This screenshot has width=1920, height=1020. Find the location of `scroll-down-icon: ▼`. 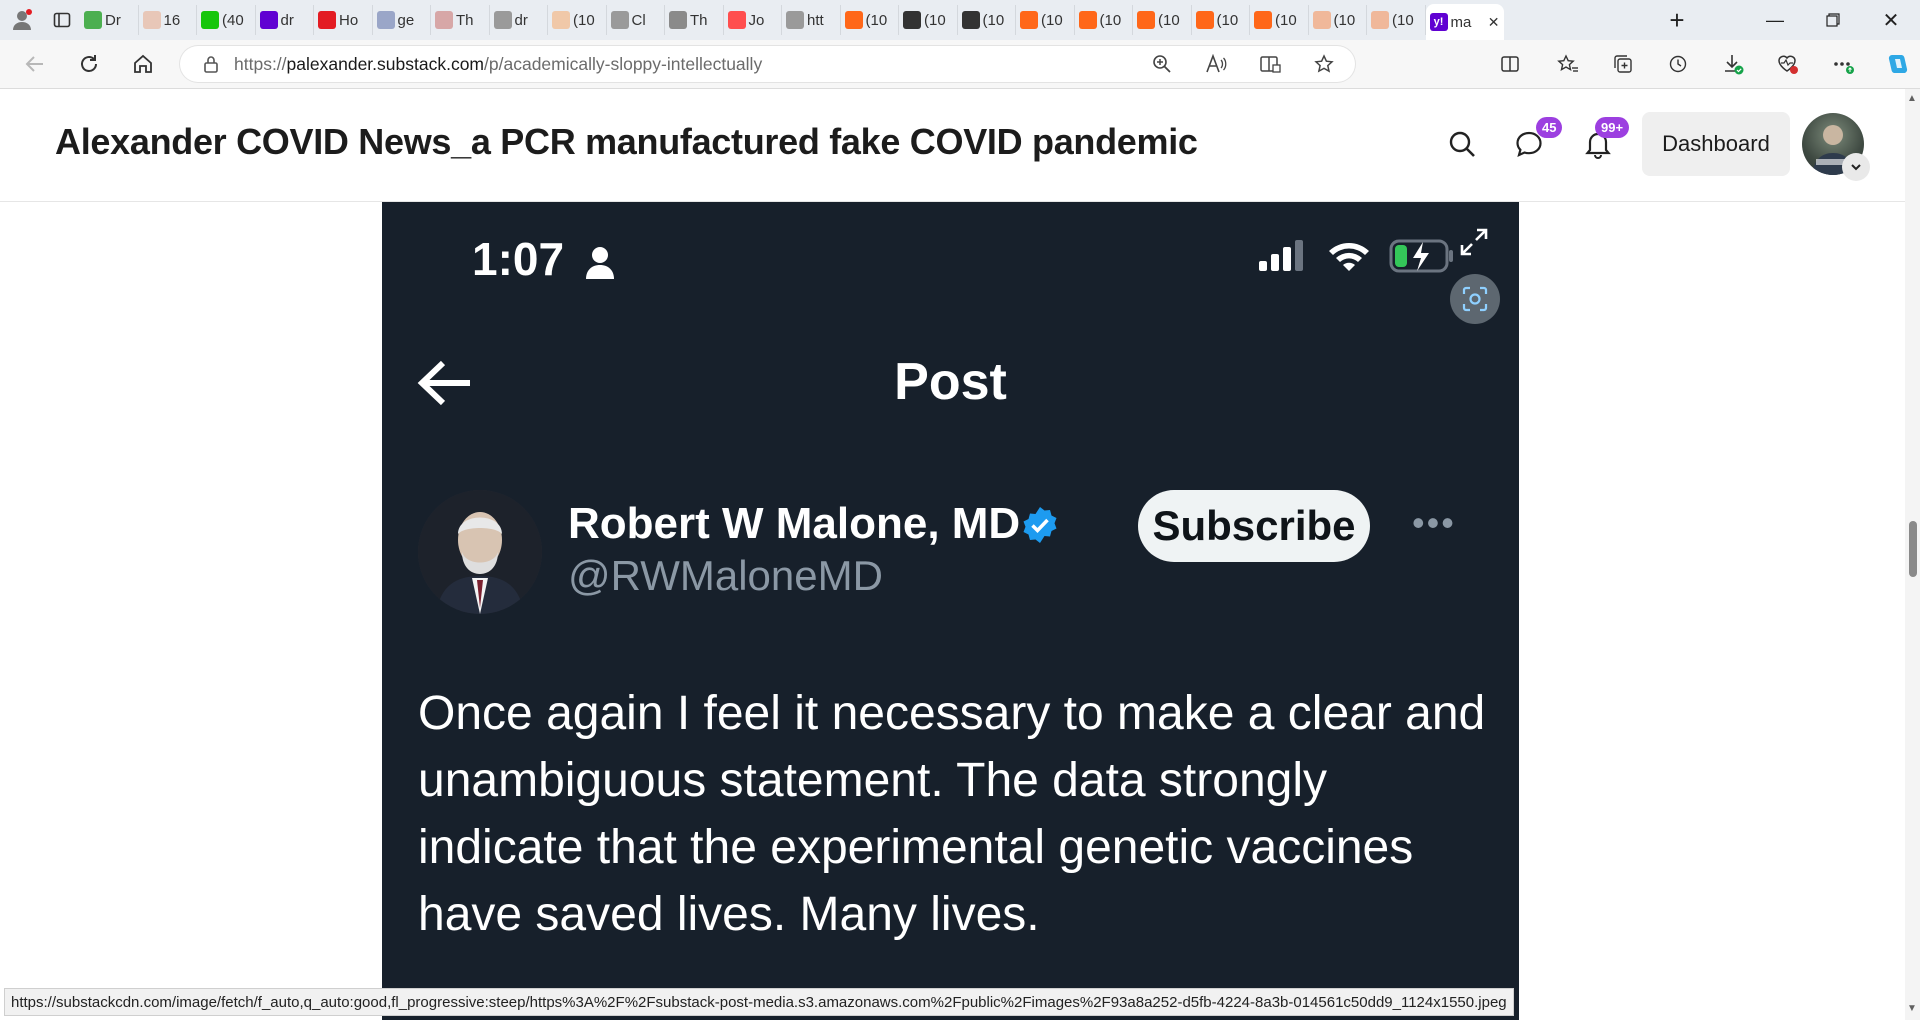

scroll-down-icon: ▼ is located at coordinates (1912, 1008).